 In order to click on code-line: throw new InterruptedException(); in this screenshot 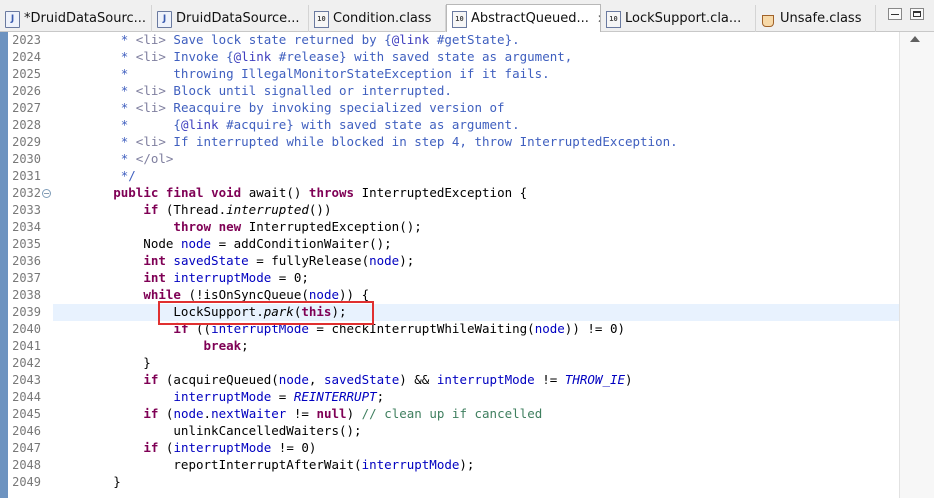, I will do `click(476, 227)`.